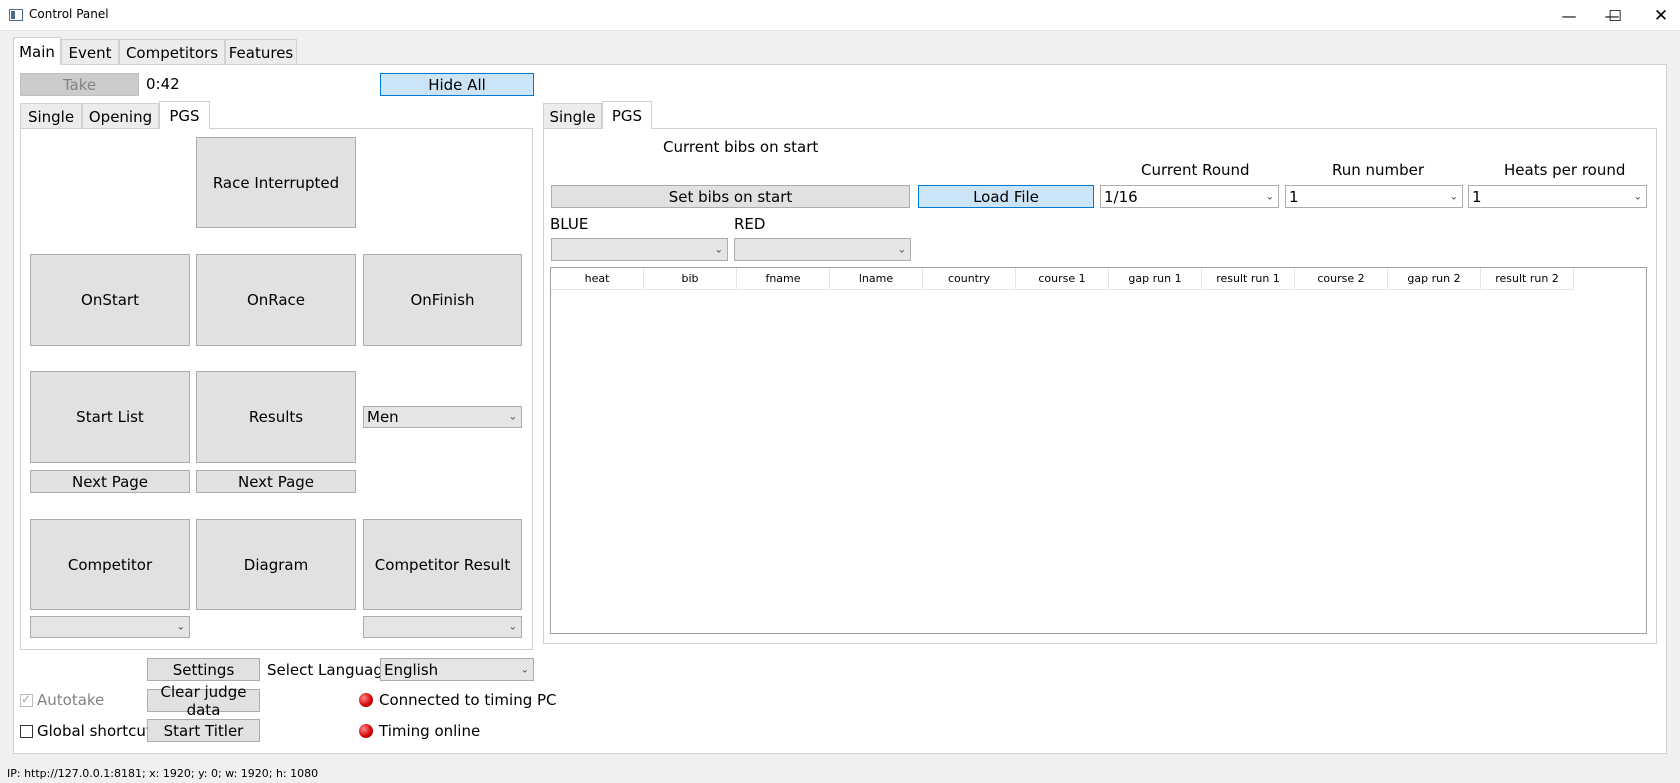 The width and height of the screenshot is (1680, 783). I want to click on minimize-button-area: —, so click(1569, 15).